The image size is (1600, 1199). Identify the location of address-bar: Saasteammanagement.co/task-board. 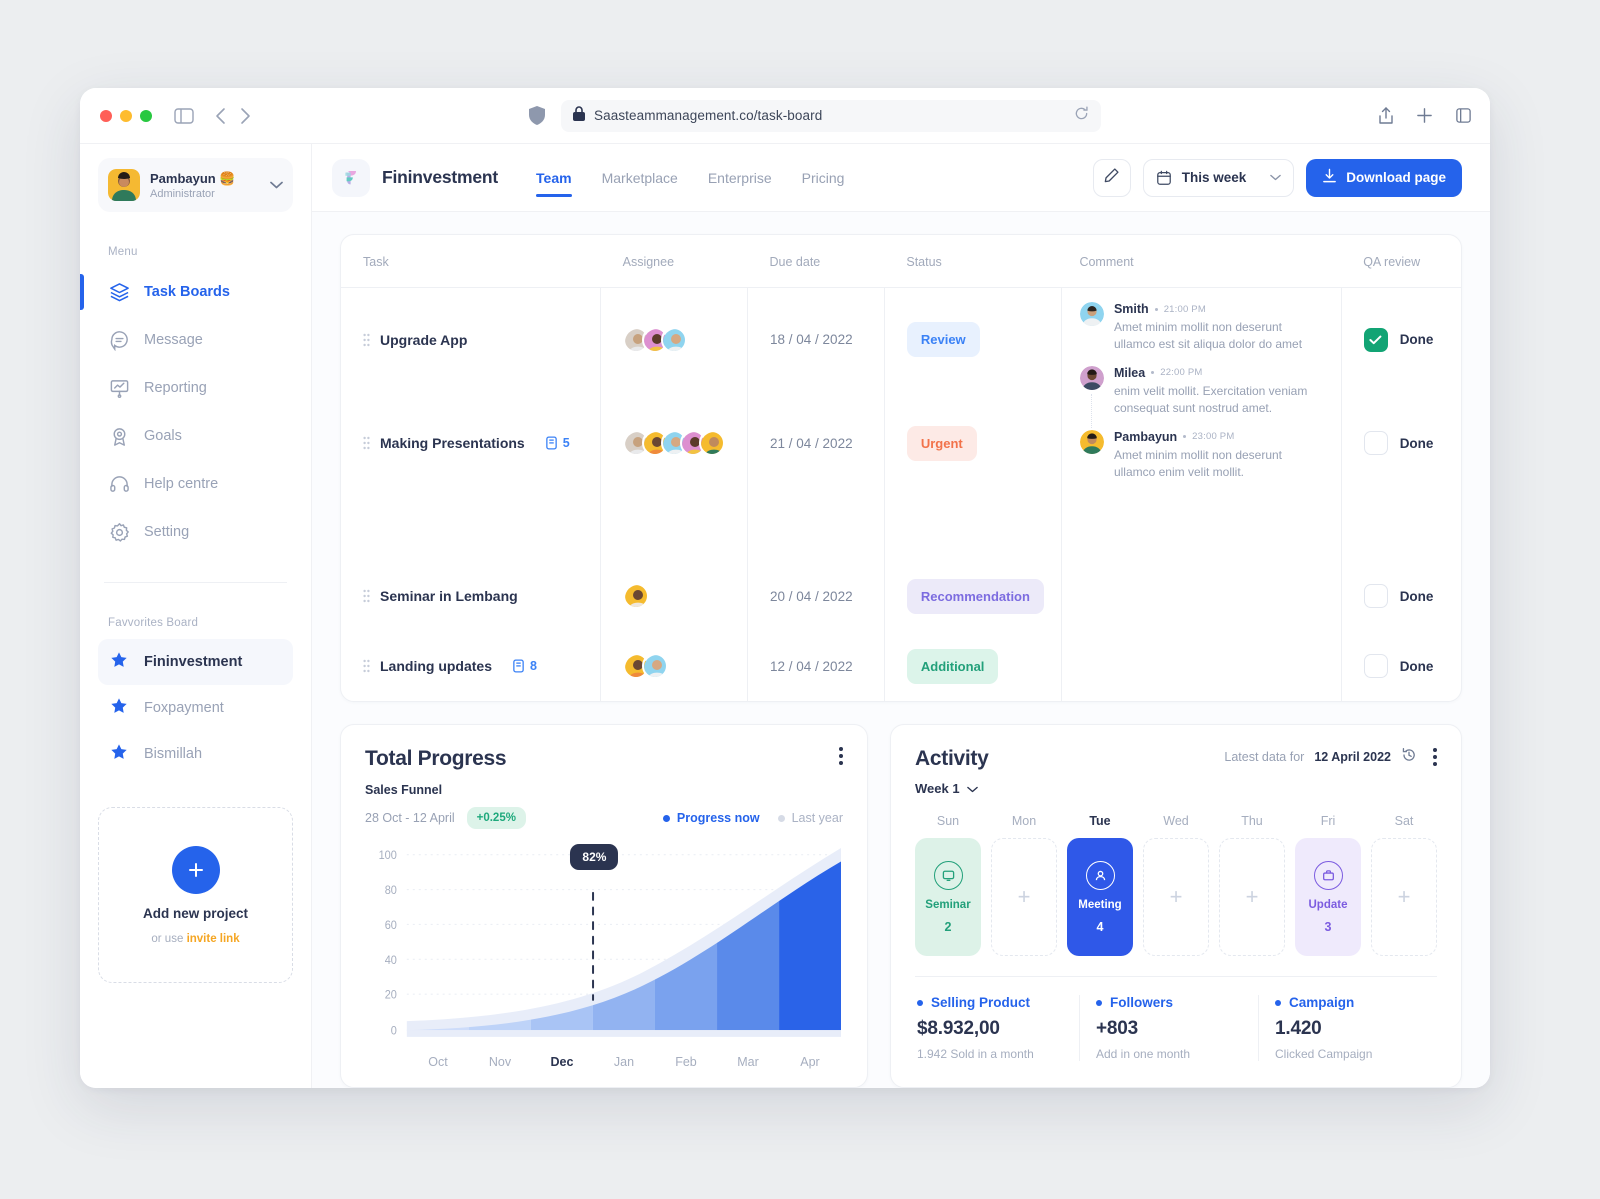
(831, 115).